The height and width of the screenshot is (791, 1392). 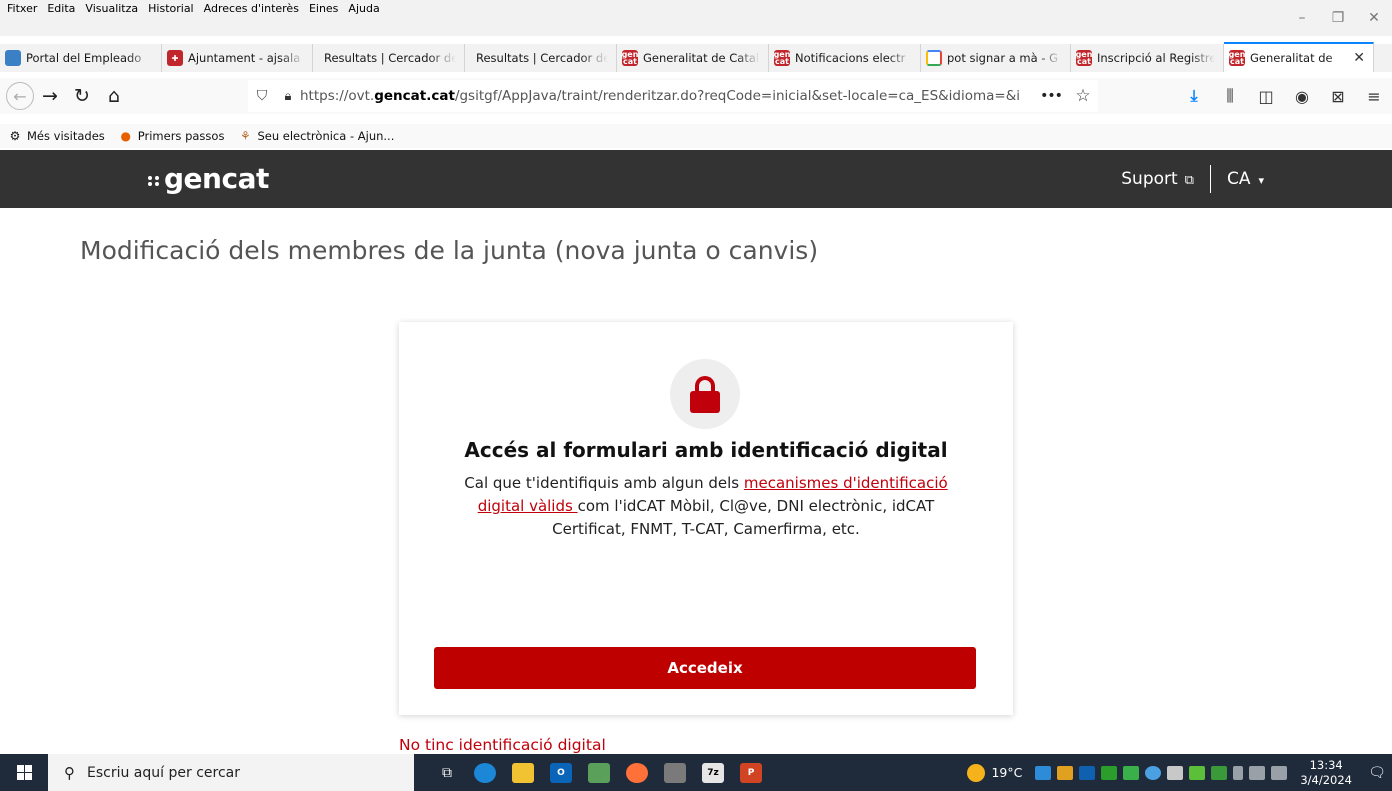 I want to click on clock-date: 3/4/2024, so click(x=1326, y=779).